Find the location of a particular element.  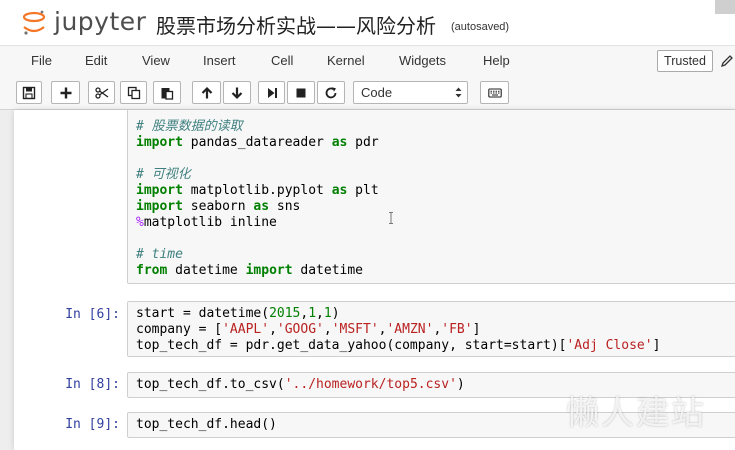

restart-button is located at coordinates (331, 92).